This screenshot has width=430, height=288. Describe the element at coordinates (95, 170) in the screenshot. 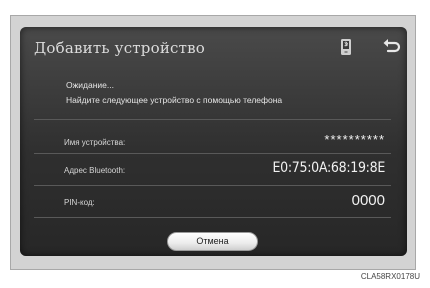

I see `bluetooth-address-label: Адрес Bluetooth:` at that location.